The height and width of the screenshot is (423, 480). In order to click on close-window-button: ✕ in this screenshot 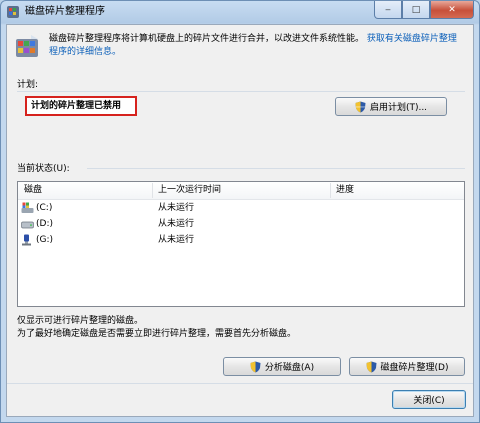, I will do `click(452, 10)`.